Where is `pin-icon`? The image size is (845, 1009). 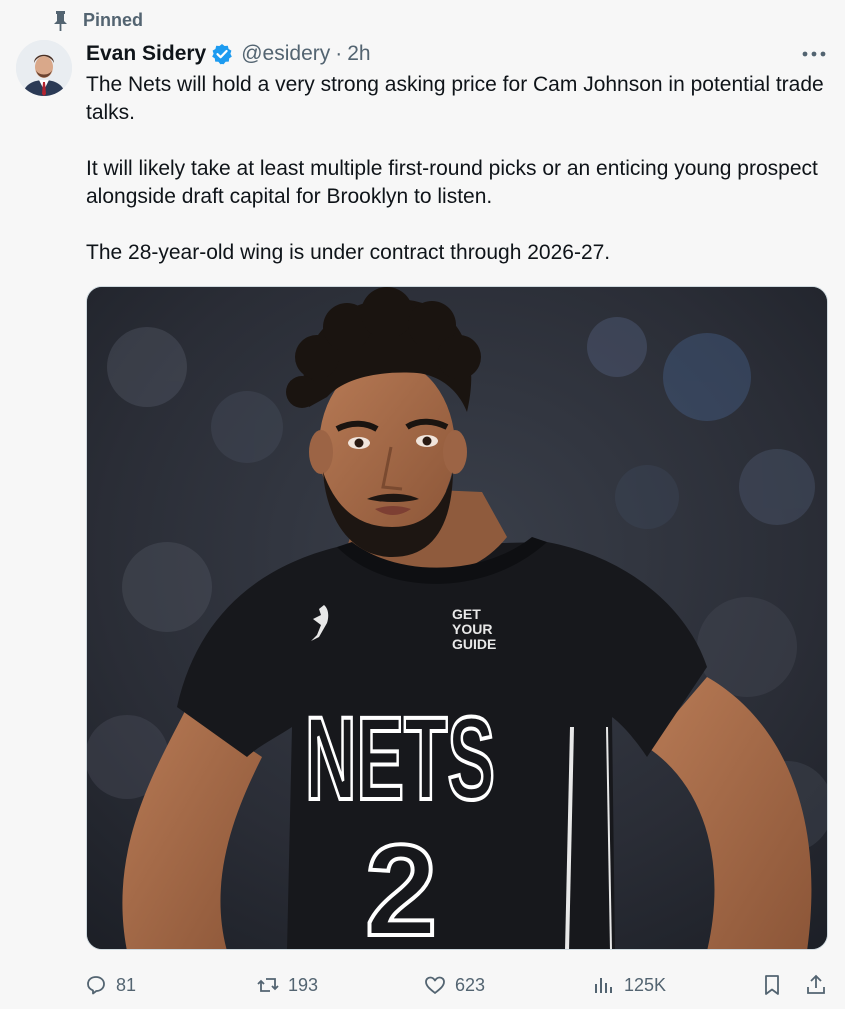
pin-icon is located at coordinates (60, 20).